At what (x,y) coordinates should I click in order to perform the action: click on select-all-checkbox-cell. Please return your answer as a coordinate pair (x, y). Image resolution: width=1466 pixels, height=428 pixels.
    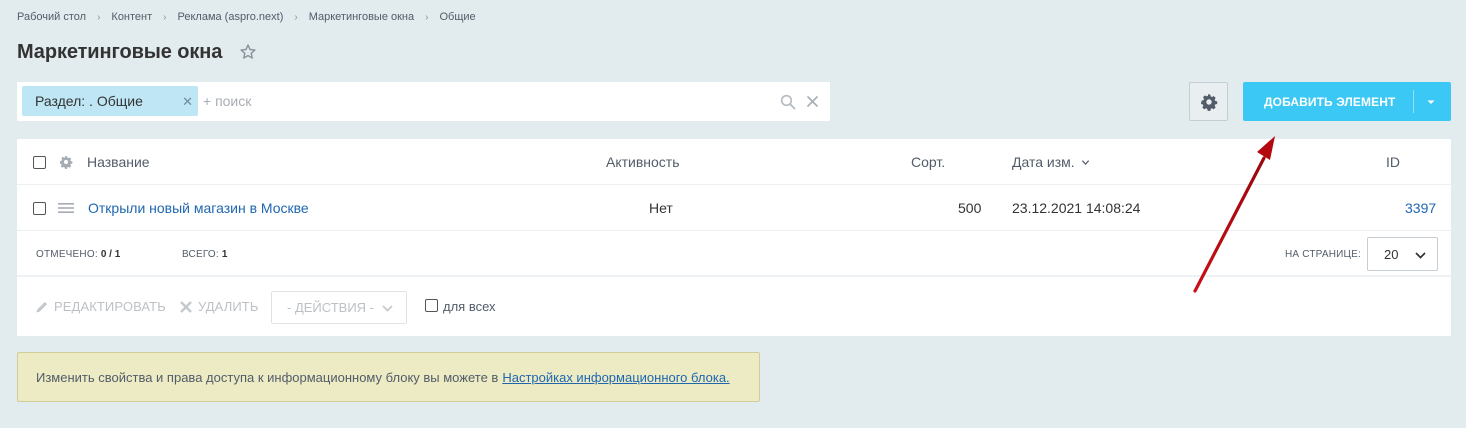
    Looking at the image, I should click on (39, 162).